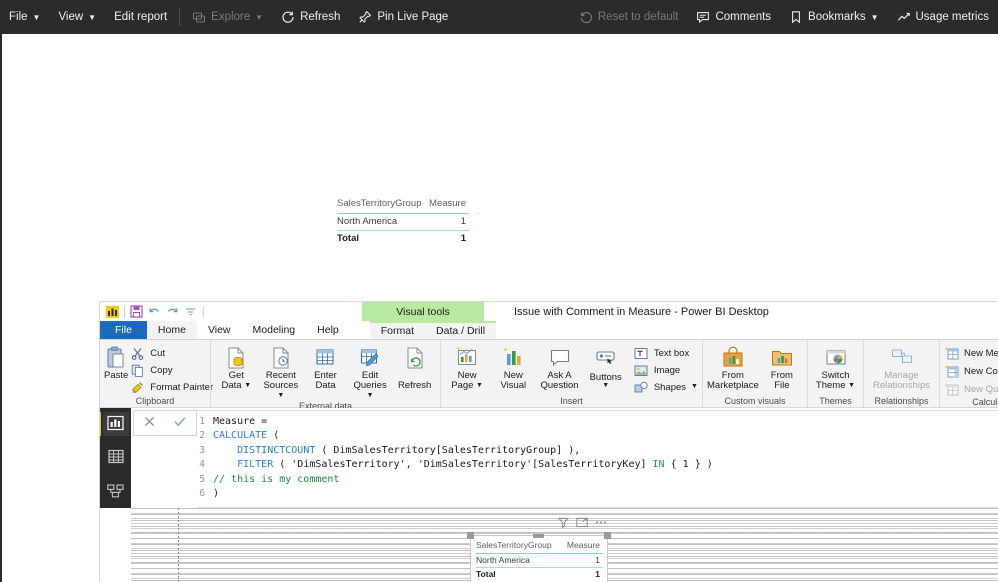 This screenshot has height=582, width=998. Describe the element at coordinates (467, 358) in the screenshot. I see `new-page-icon` at that location.